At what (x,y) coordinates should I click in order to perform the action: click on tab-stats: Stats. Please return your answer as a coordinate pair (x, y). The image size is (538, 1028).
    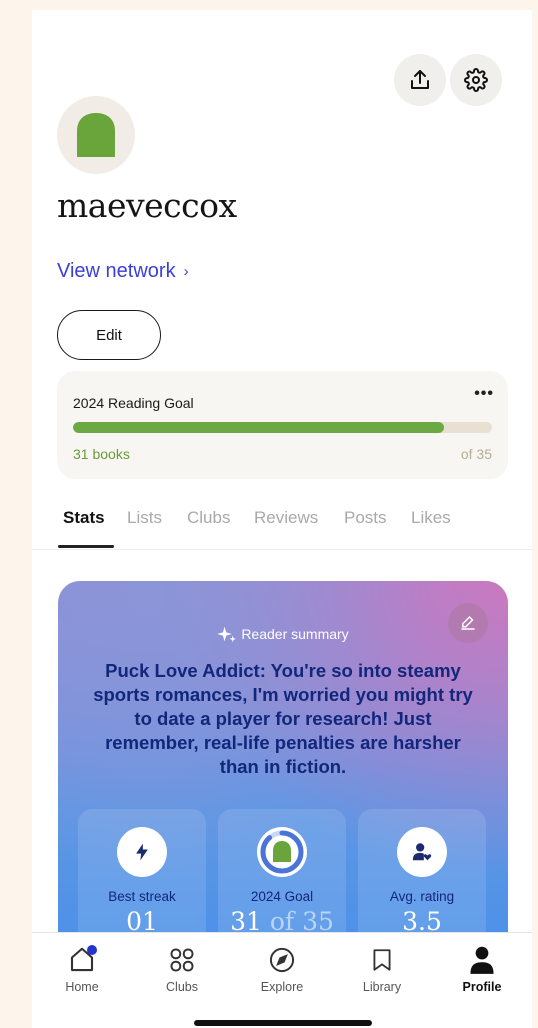
    Looking at the image, I should click on (84, 518).